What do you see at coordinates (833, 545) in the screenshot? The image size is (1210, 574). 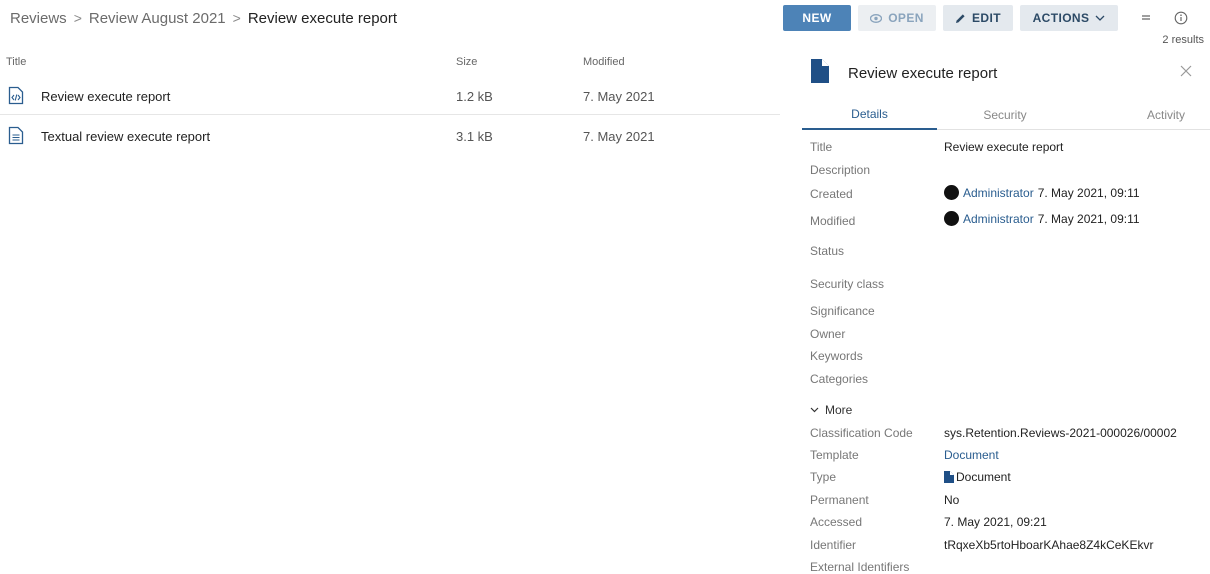 I see `label-identifier: Identifier` at bounding box center [833, 545].